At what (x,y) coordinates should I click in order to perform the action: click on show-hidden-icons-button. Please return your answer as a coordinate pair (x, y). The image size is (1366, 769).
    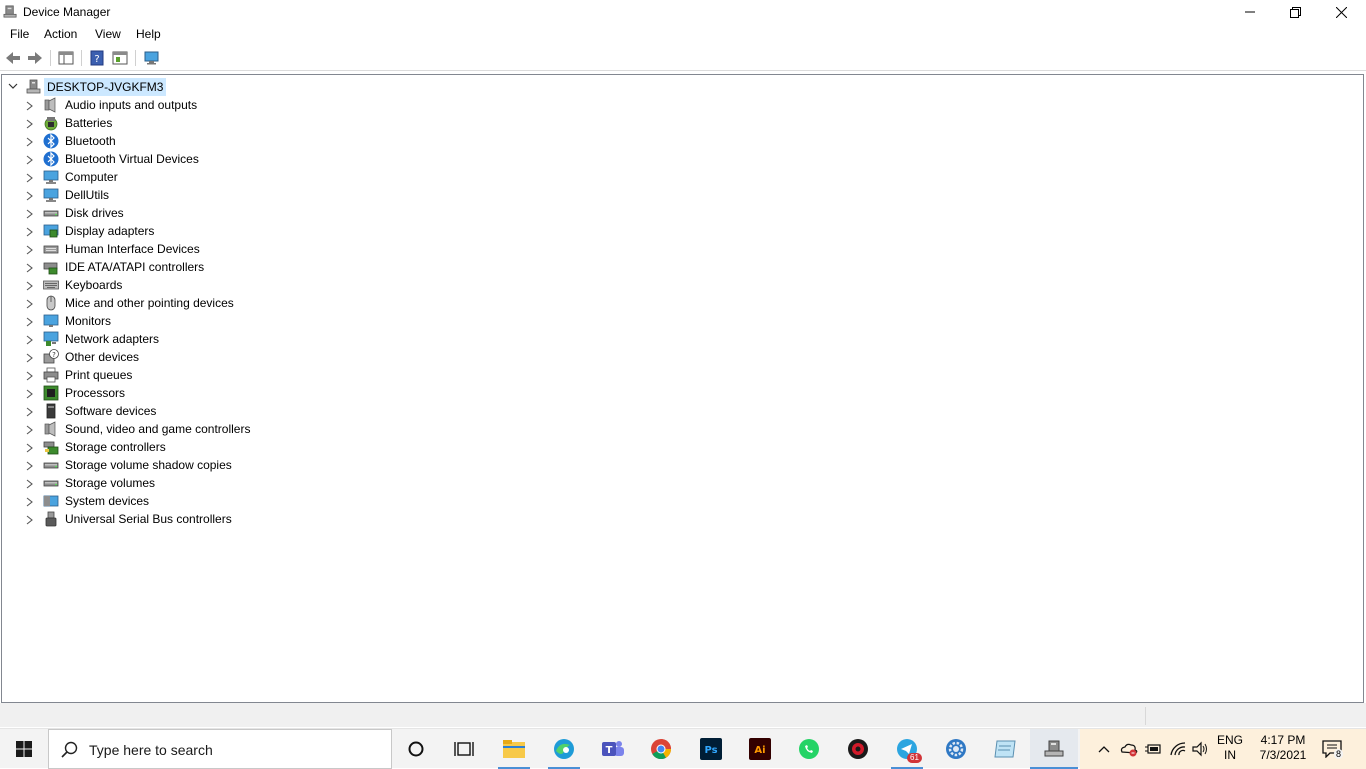
    Looking at the image, I should click on (1104, 749).